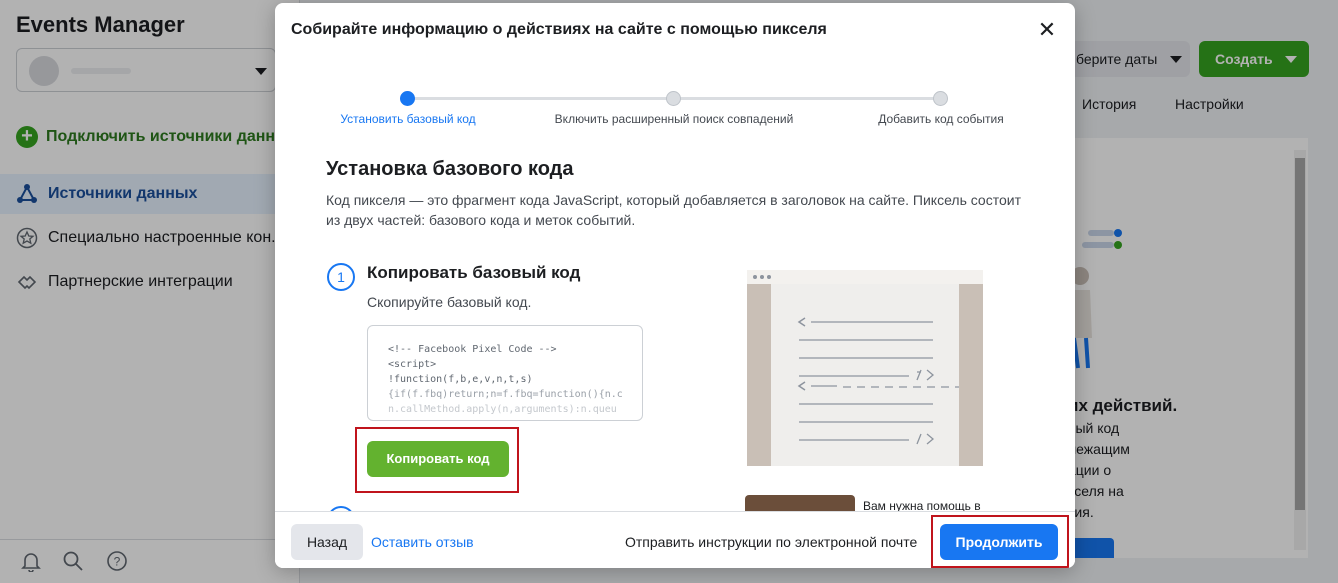  What do you see at coordinates (450, 169) in the screenshot?
I see `section-title: Установка базового кода` at bounding box center [450, 169].